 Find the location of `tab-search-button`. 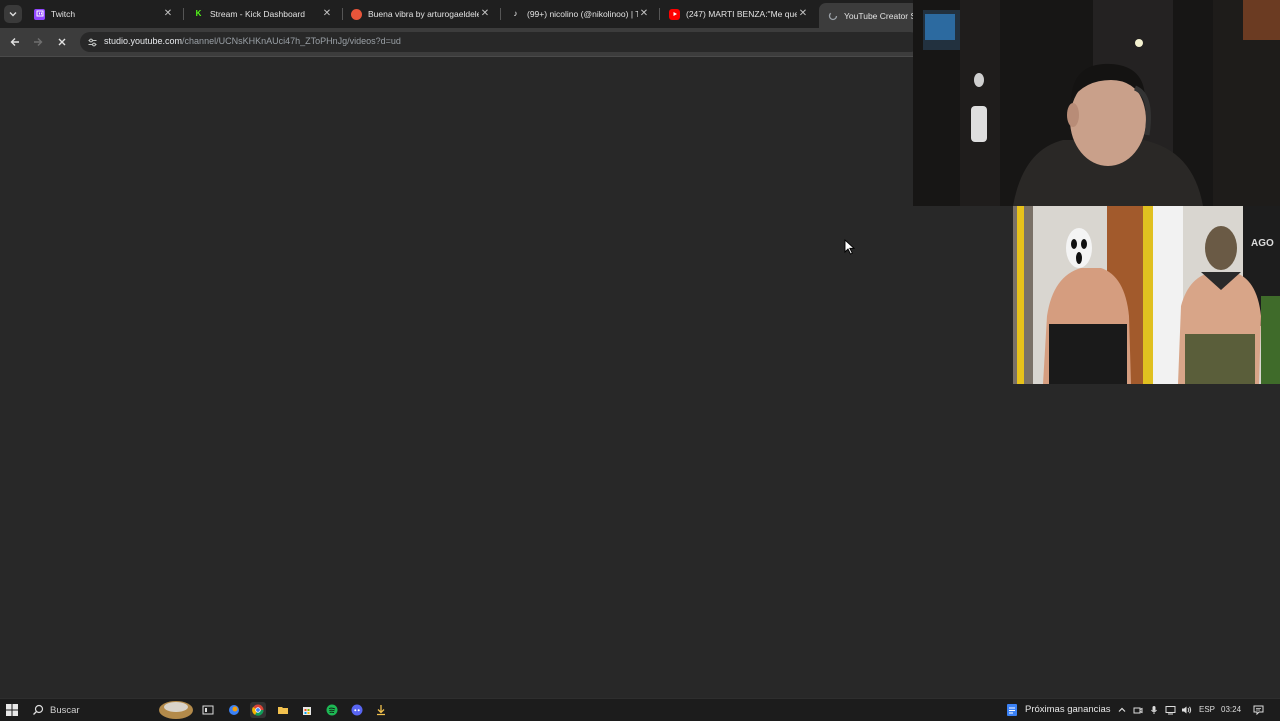

tab-search-button is located at coordinates (13, 14).